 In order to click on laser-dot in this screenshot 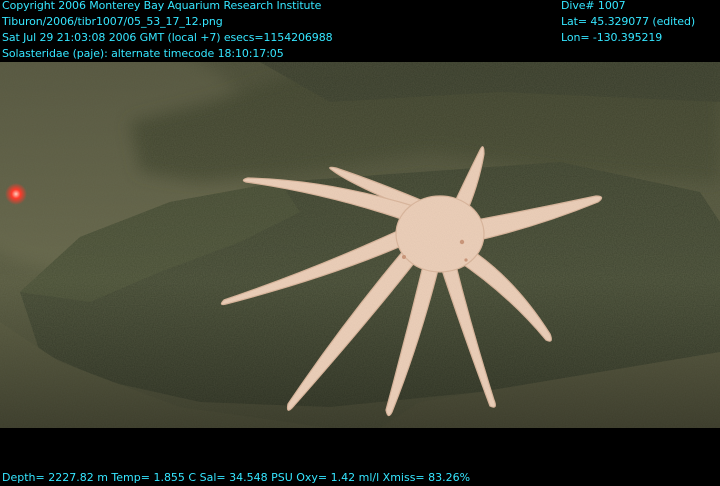, I will do `click(16, 194)`.